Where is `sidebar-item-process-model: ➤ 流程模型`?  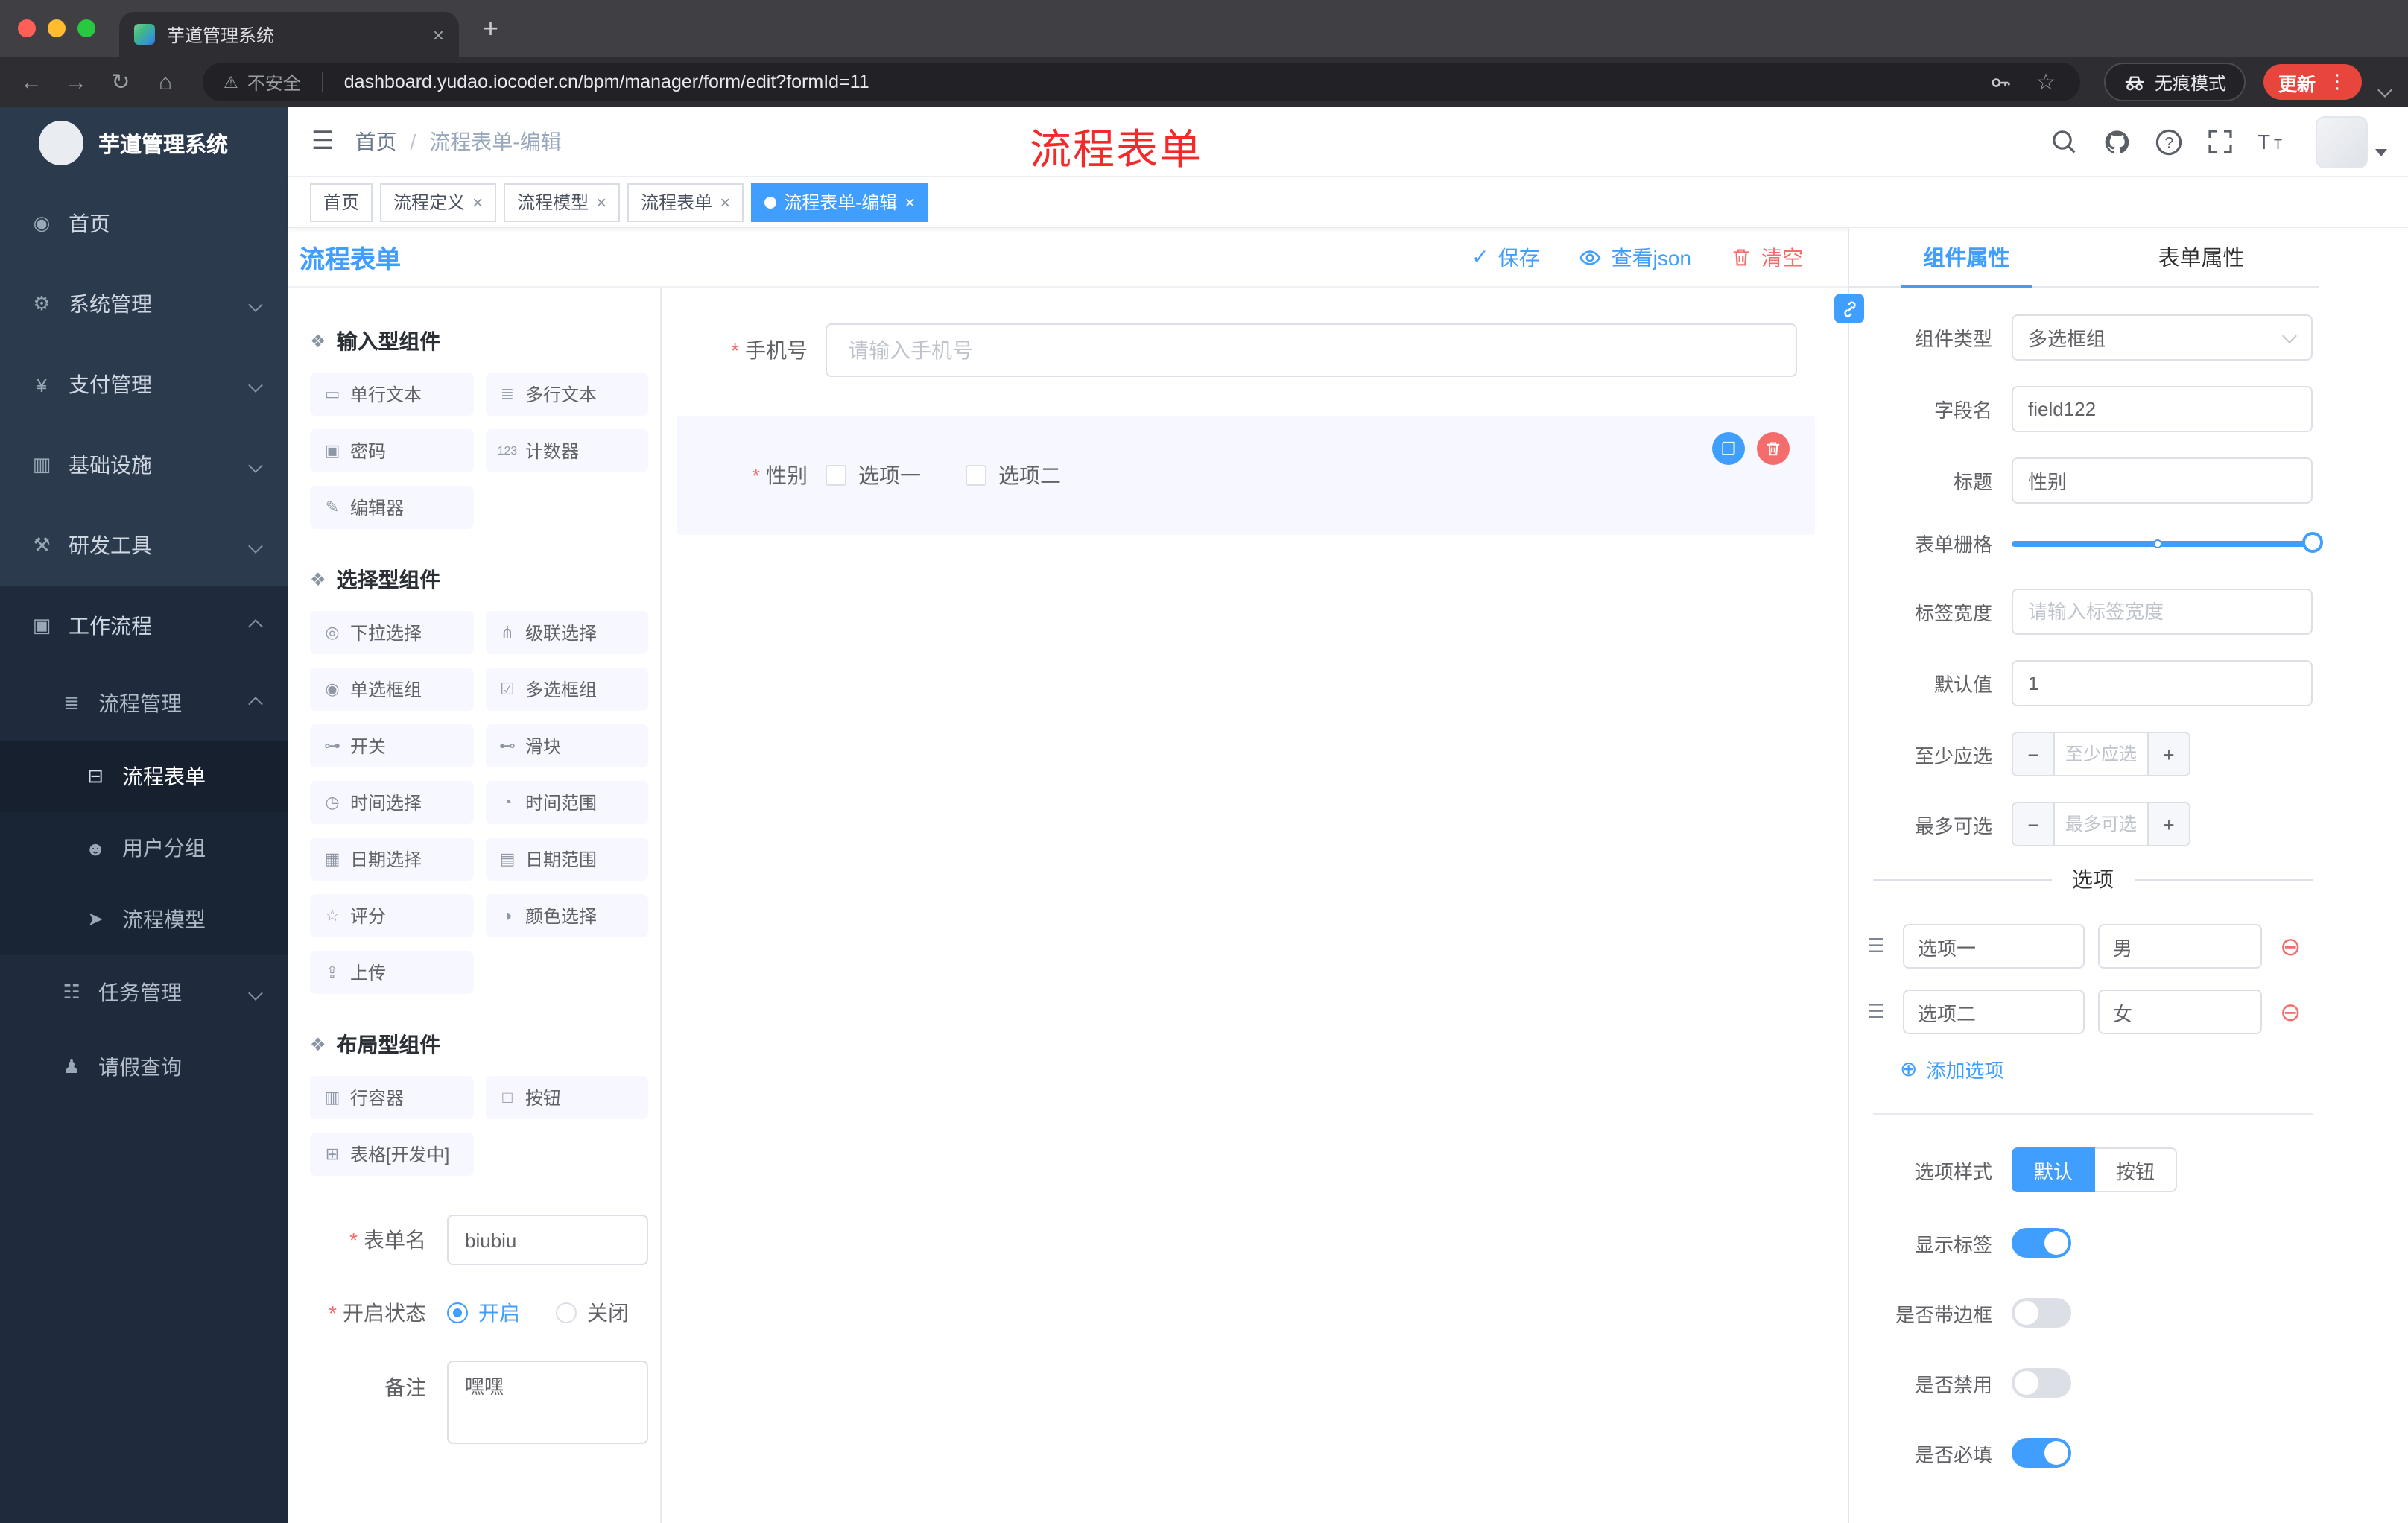 sidebar-item-process-model: ➤ 流程模型 is located at coordinates (144, 919).